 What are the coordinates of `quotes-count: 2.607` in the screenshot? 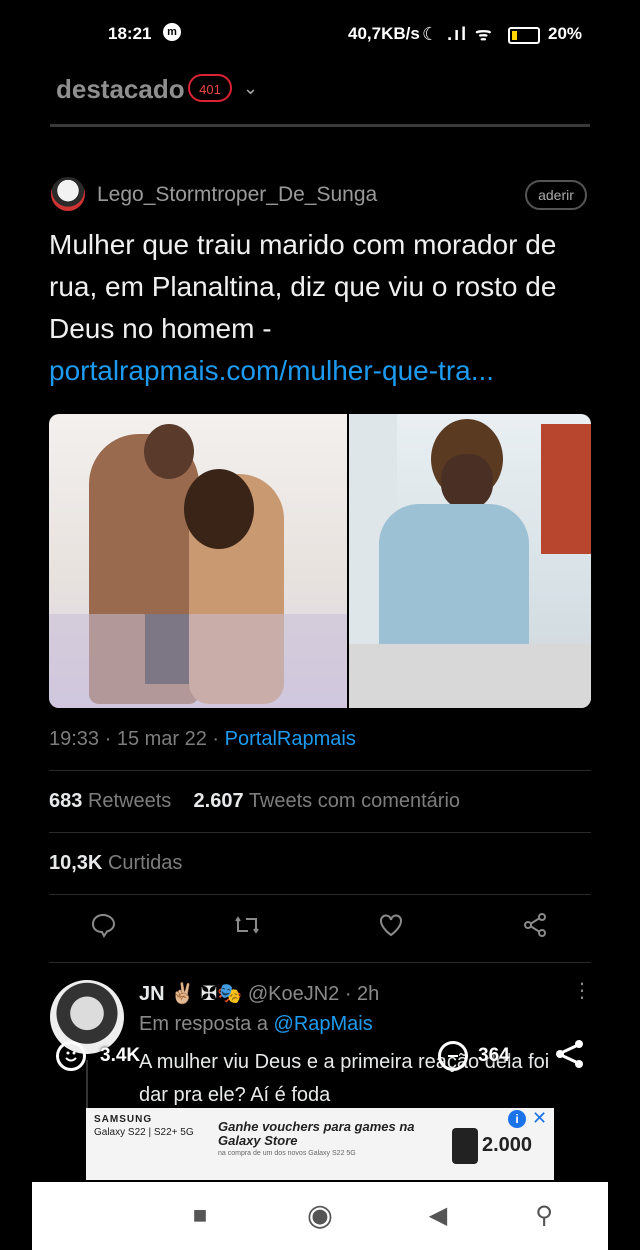 It's located at (219, 801).